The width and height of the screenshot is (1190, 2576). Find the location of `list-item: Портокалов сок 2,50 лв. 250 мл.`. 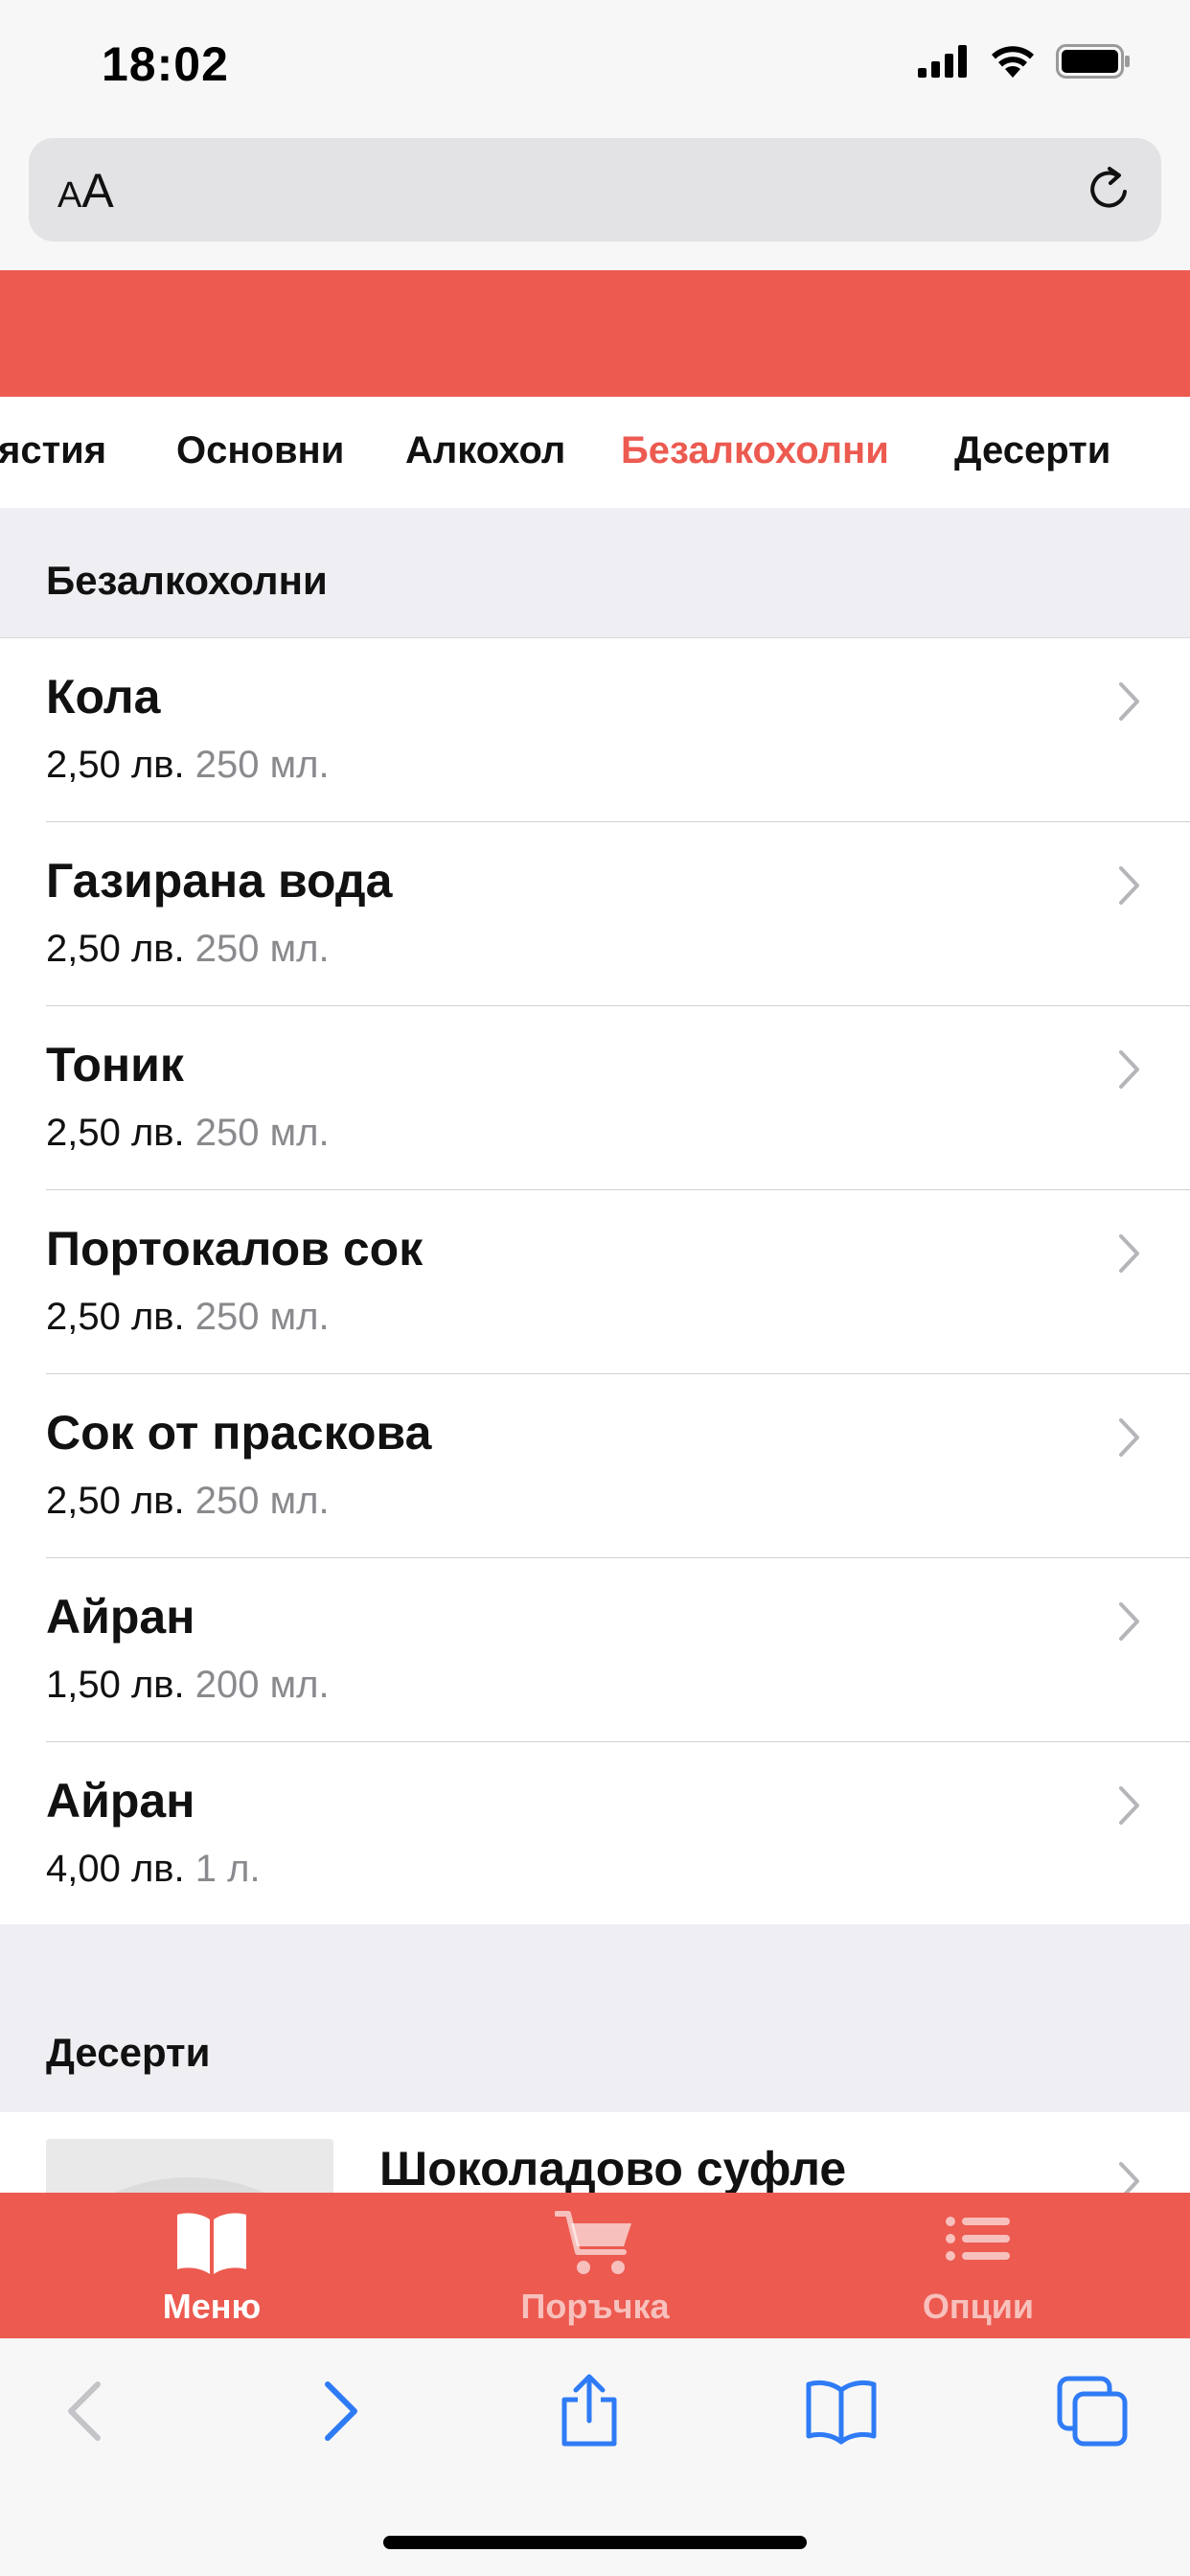

list-item: Портокалов сок 2,50 лв. 250 мл. is located at coordinates (595, 1282).